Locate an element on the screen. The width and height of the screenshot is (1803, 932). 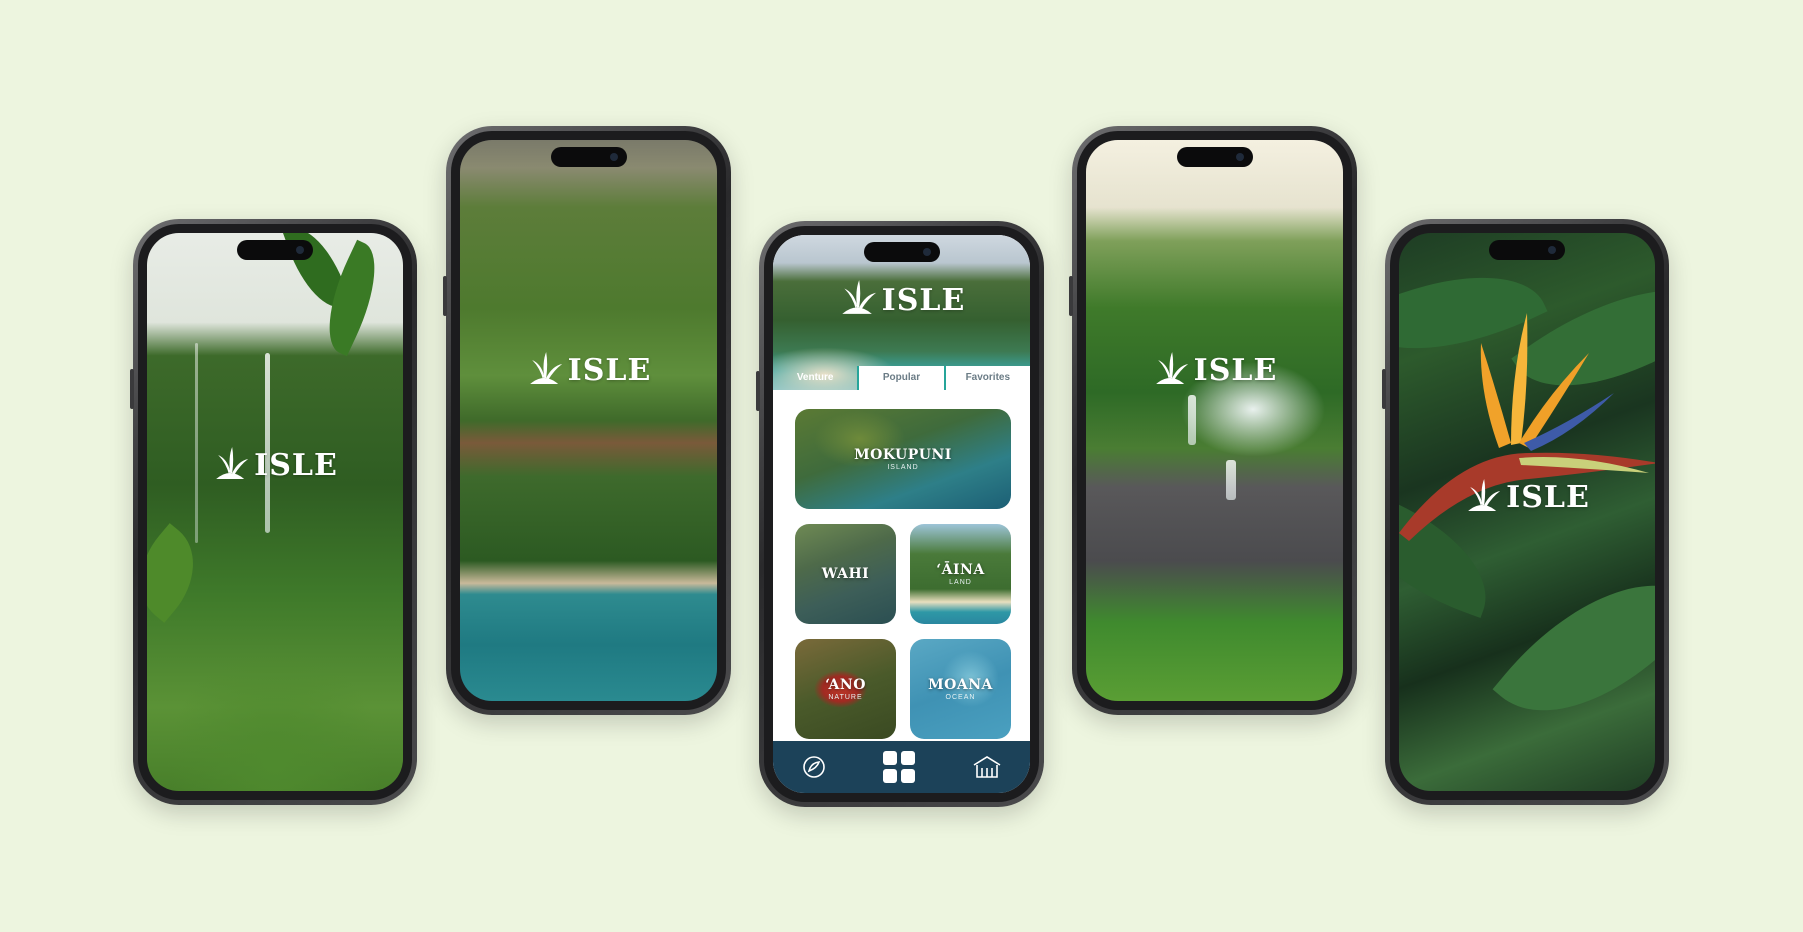
tab-bar: Venture Popular Favorites is located at coordinates (901, 378).